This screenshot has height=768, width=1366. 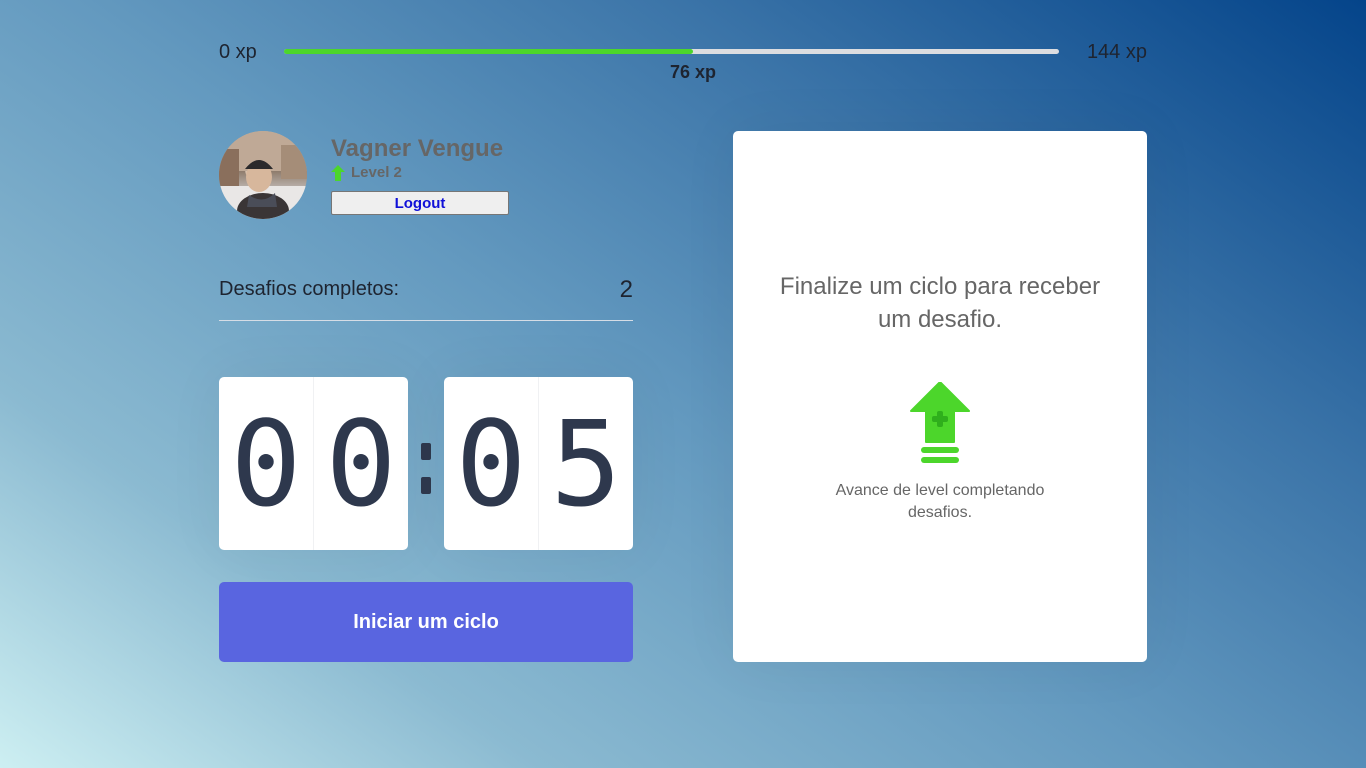 What do you see at coordinates (266, 463) in the screenshot?
I see `minute-digit-tens: 0` at bounding box center [266, 463].